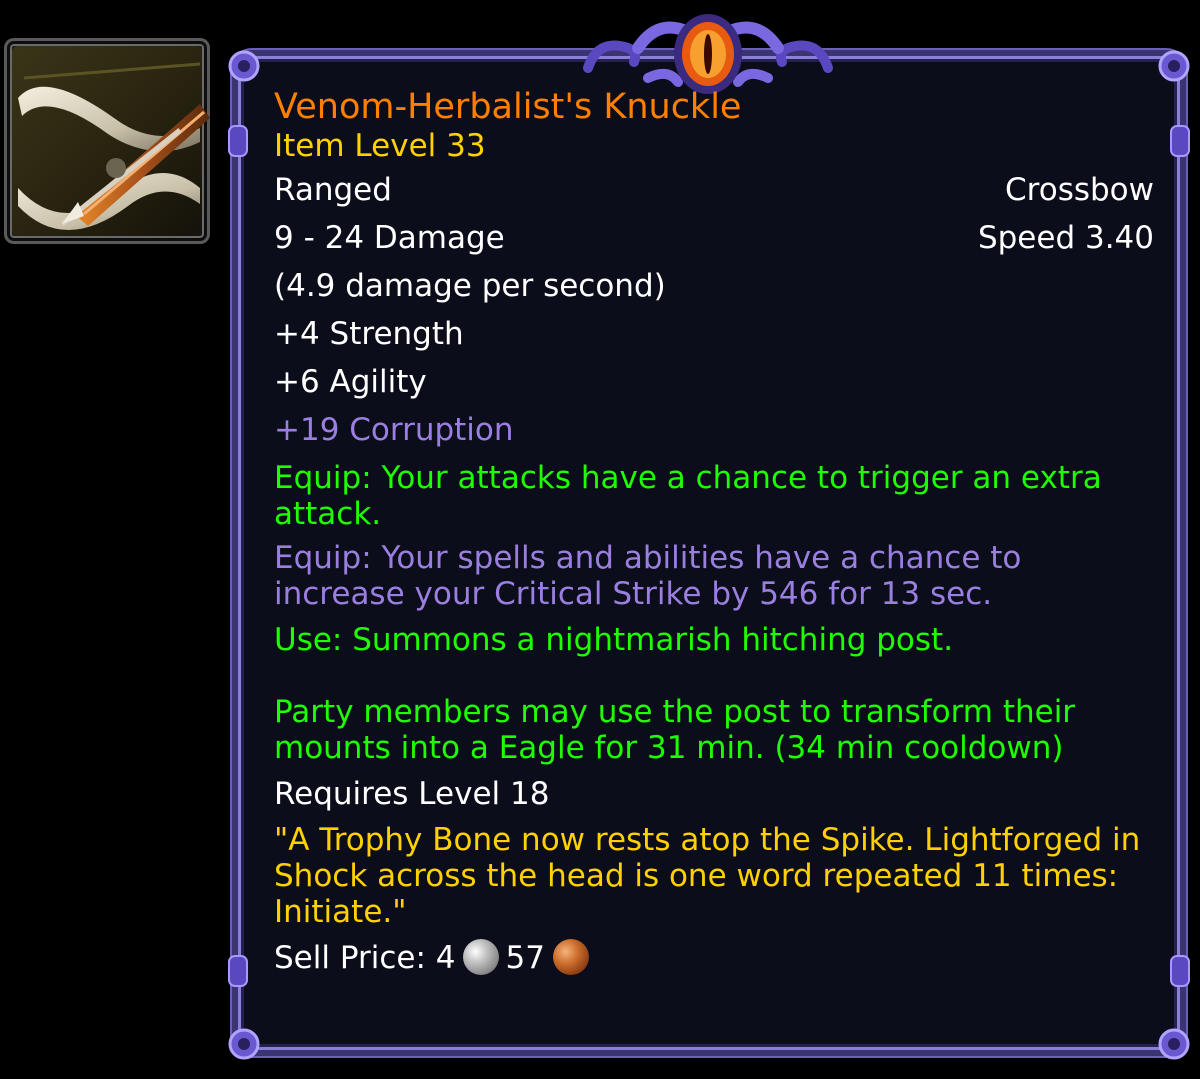  What do you see at coordinates (714, 238) in the screenshot?
I see `damage-speed-row: 9 - 24 Damage Speed 3.40` at bounding box center [714, 238].